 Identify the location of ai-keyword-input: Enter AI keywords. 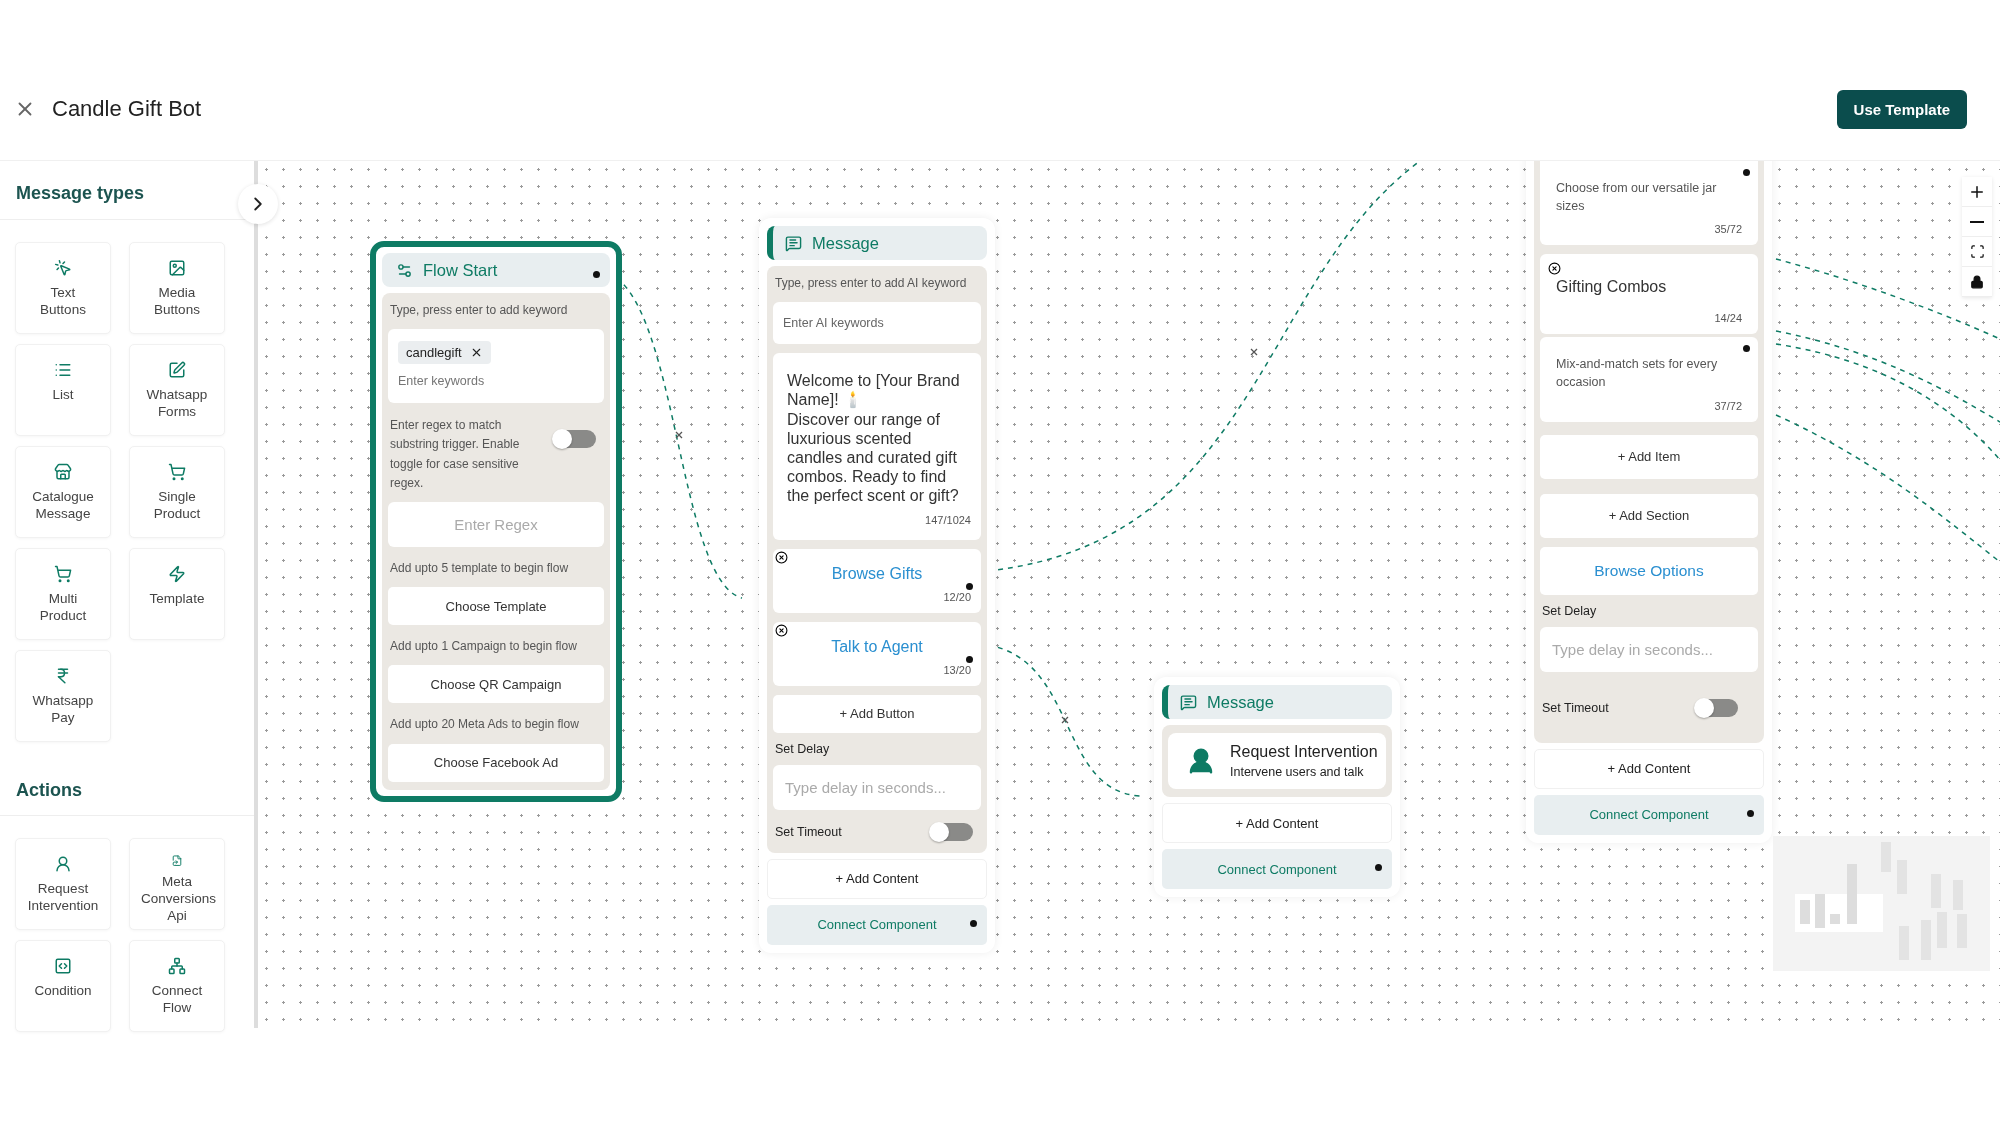
(877, 323).